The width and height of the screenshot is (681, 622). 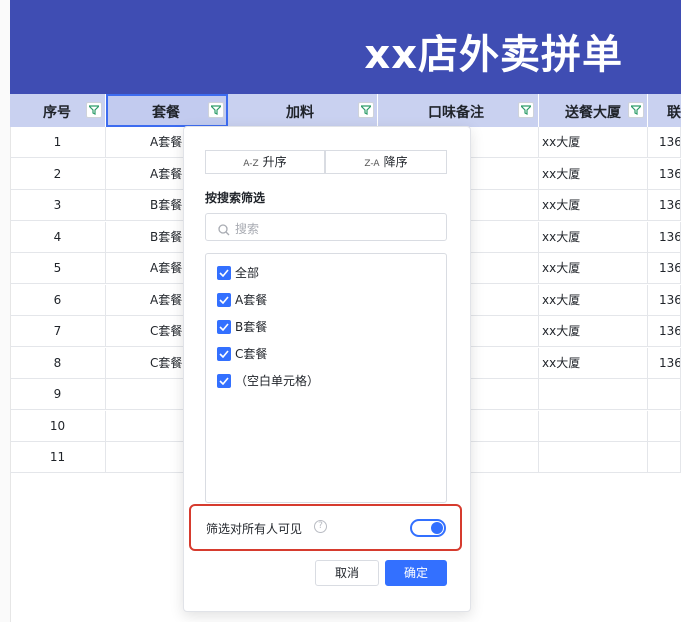 What do you see at coordinates (57, 113) in the screenshot?
I see `column-header-label: 序号` at bounding box center [57, 113].